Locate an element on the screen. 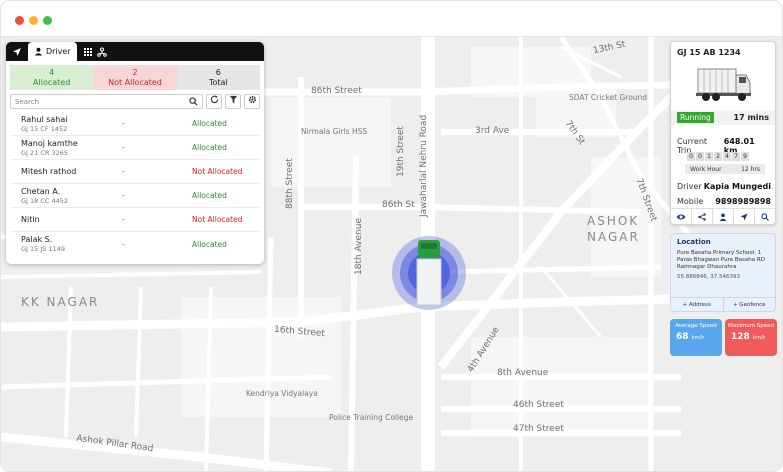 The height and width of the screenshot is (472, 783). driver-name: Rahul sahai is located at coordinates (44, 119).